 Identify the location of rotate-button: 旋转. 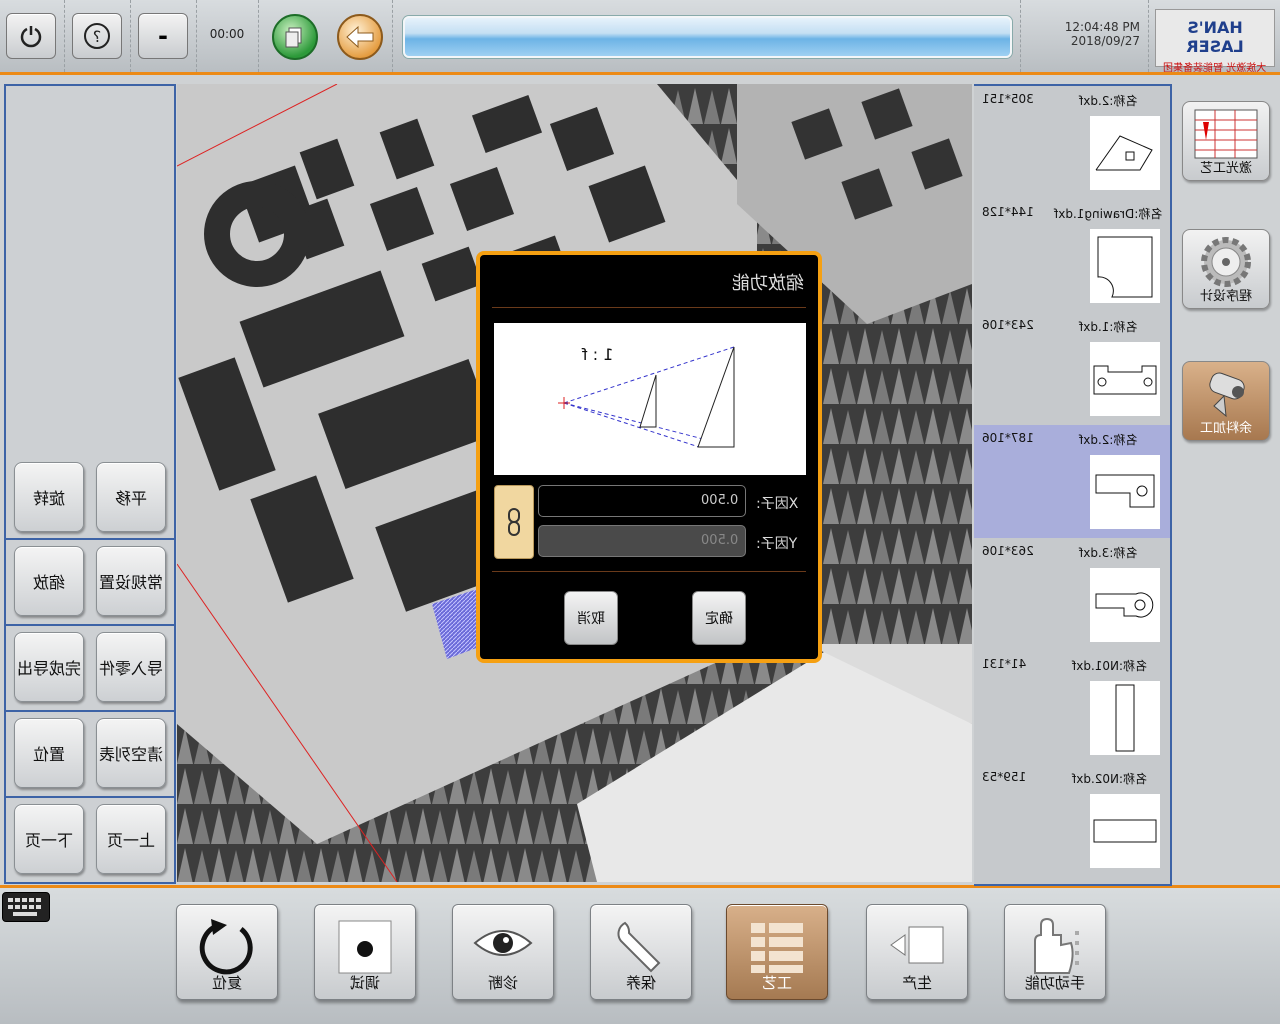
(49, 497).